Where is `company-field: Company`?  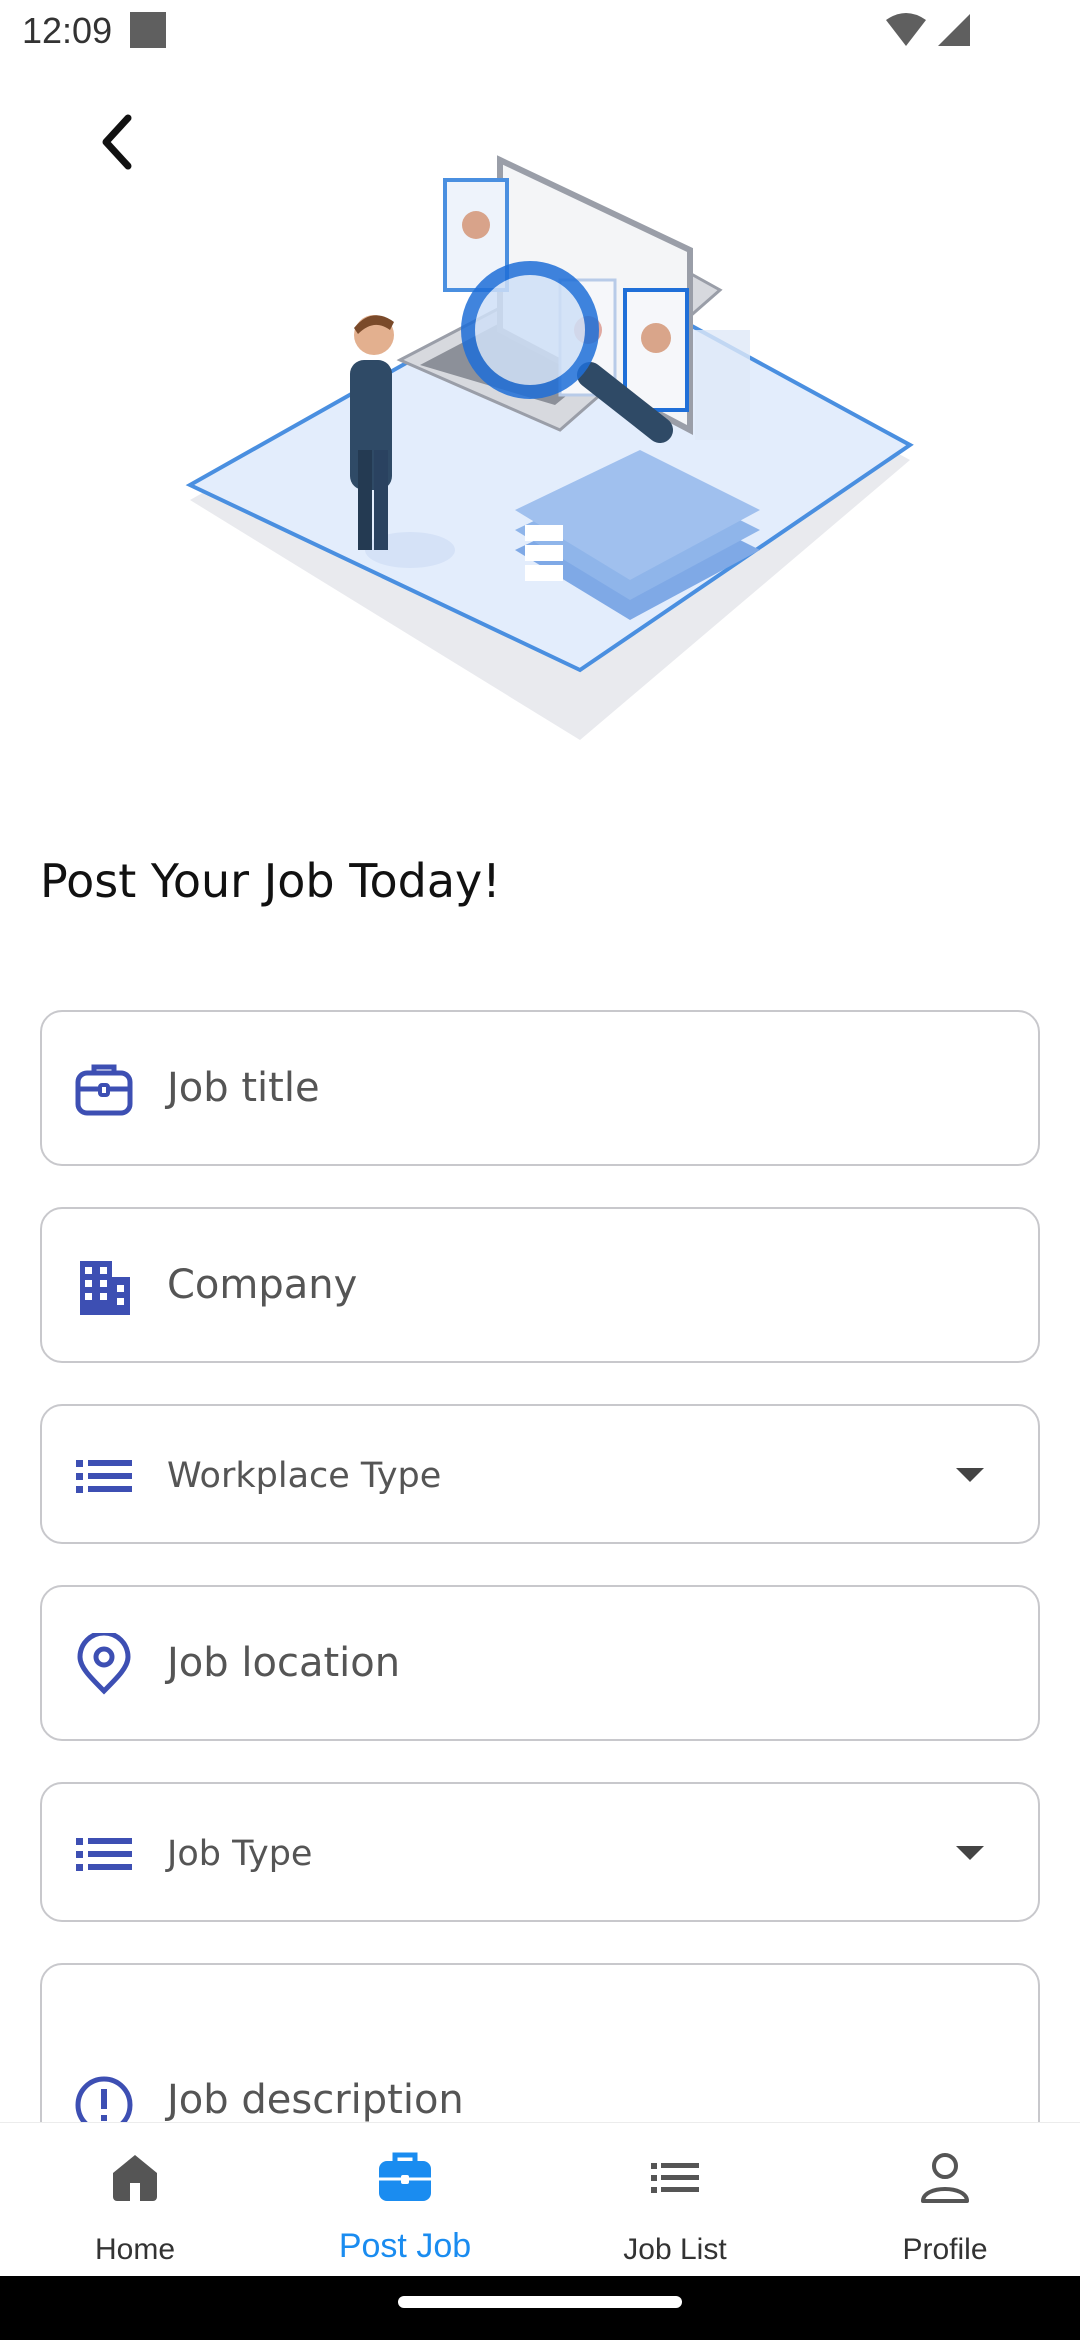 company-field: Company is located at coordinates (540, 1285).